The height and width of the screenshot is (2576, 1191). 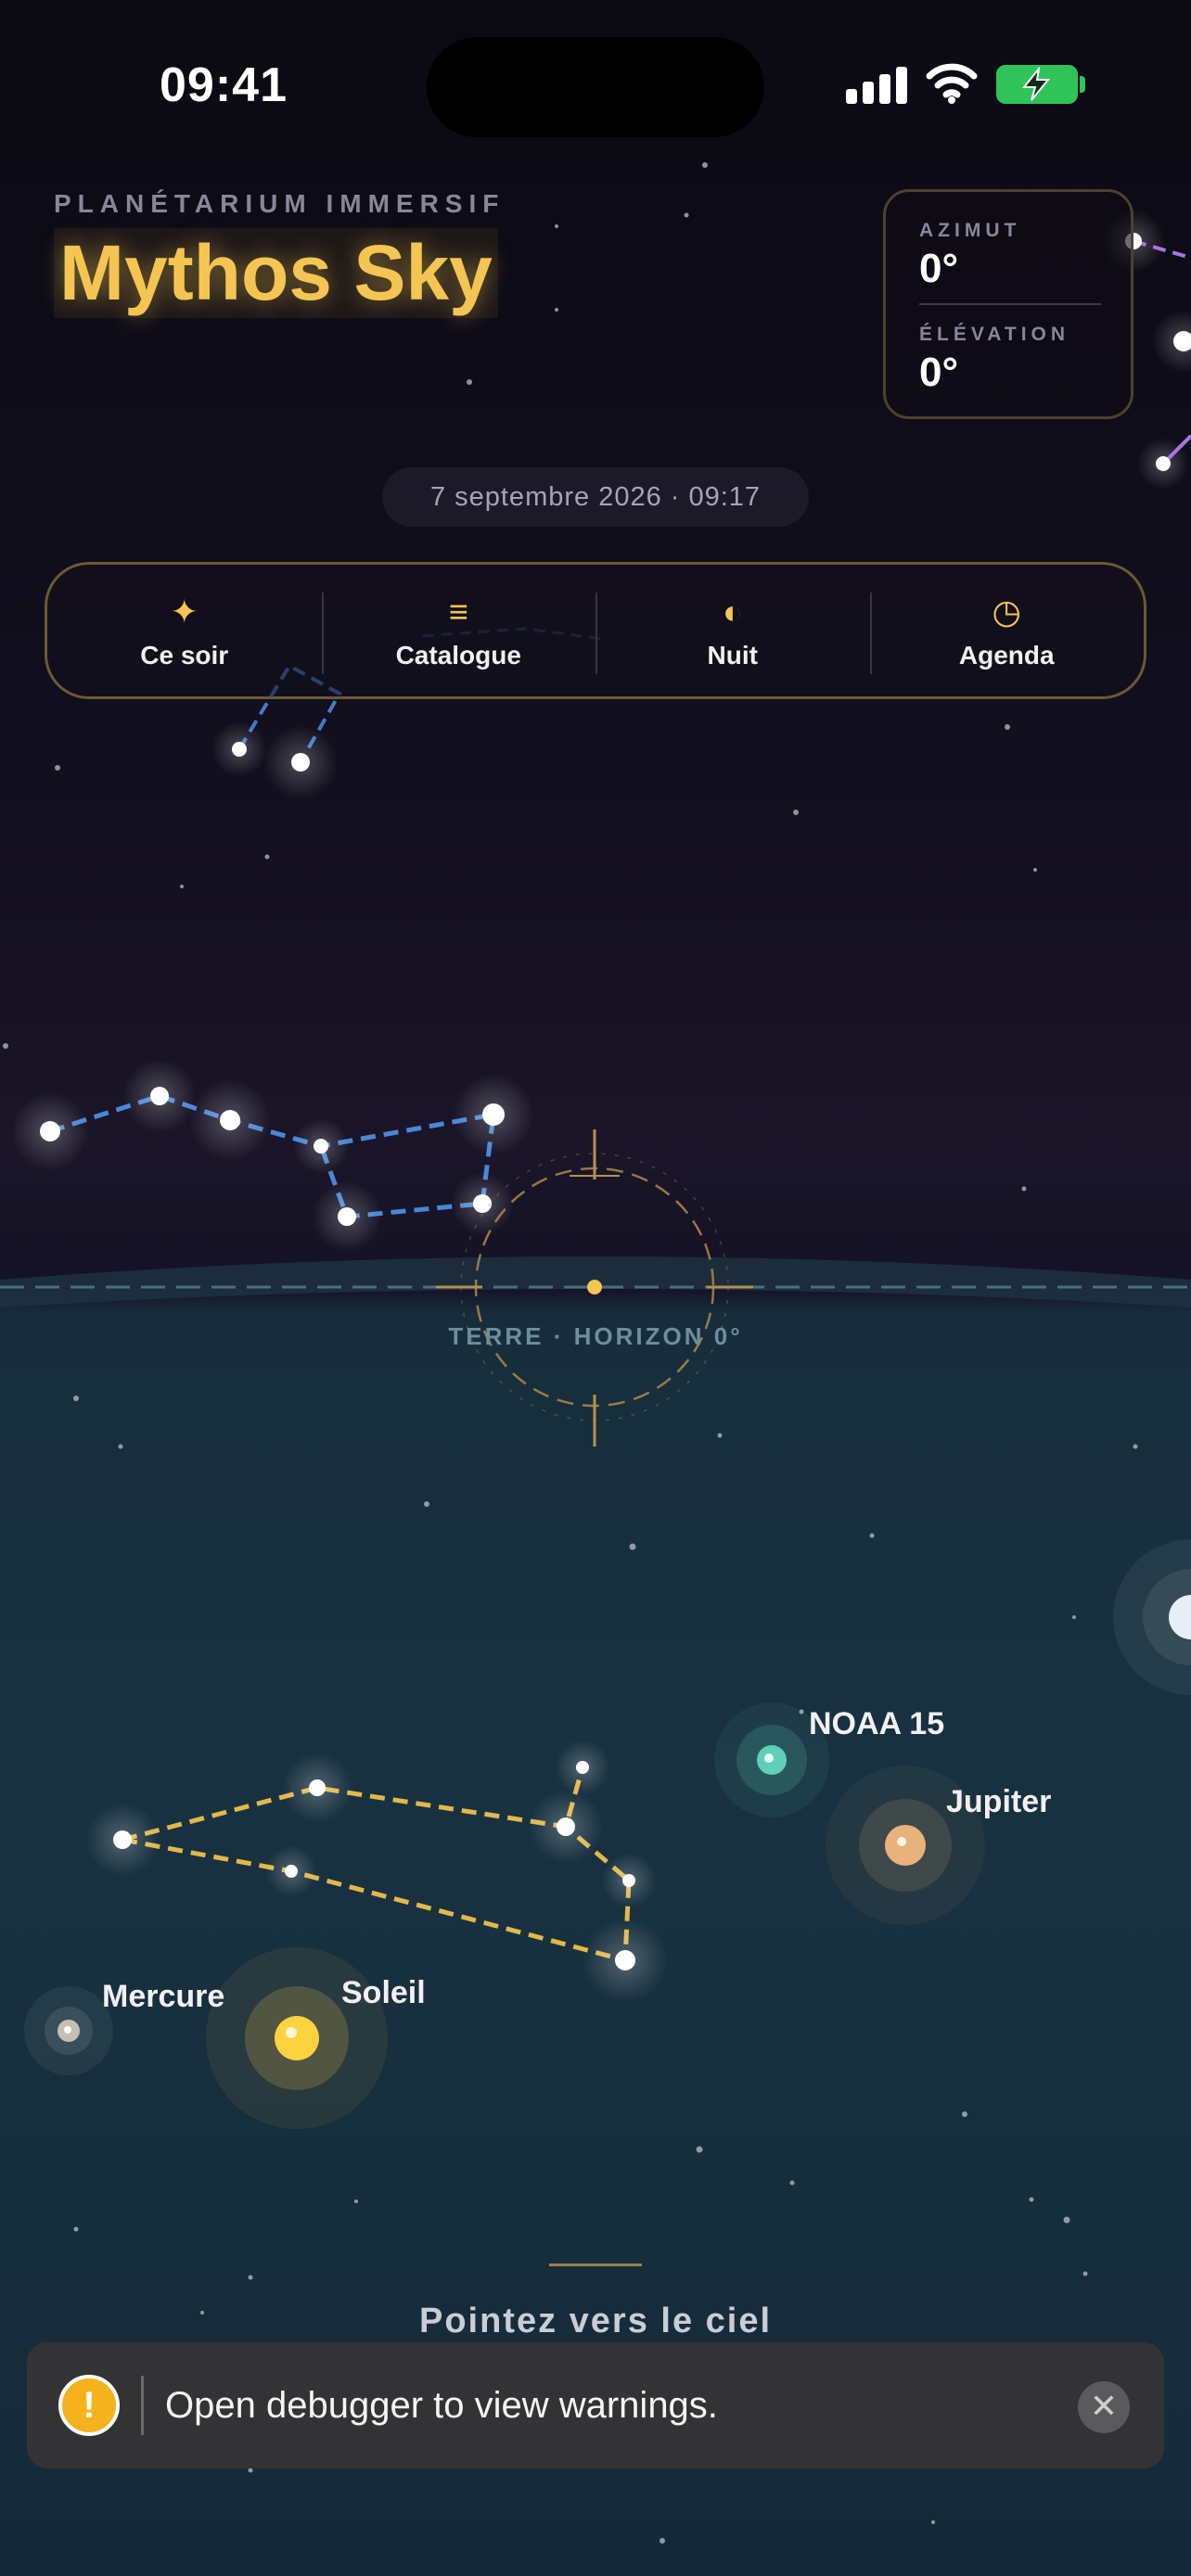 What do you see at coordinates (1007, 655) in the screenshot?
I see `nav-label: Agenda` at bounding box center [1007, 655].